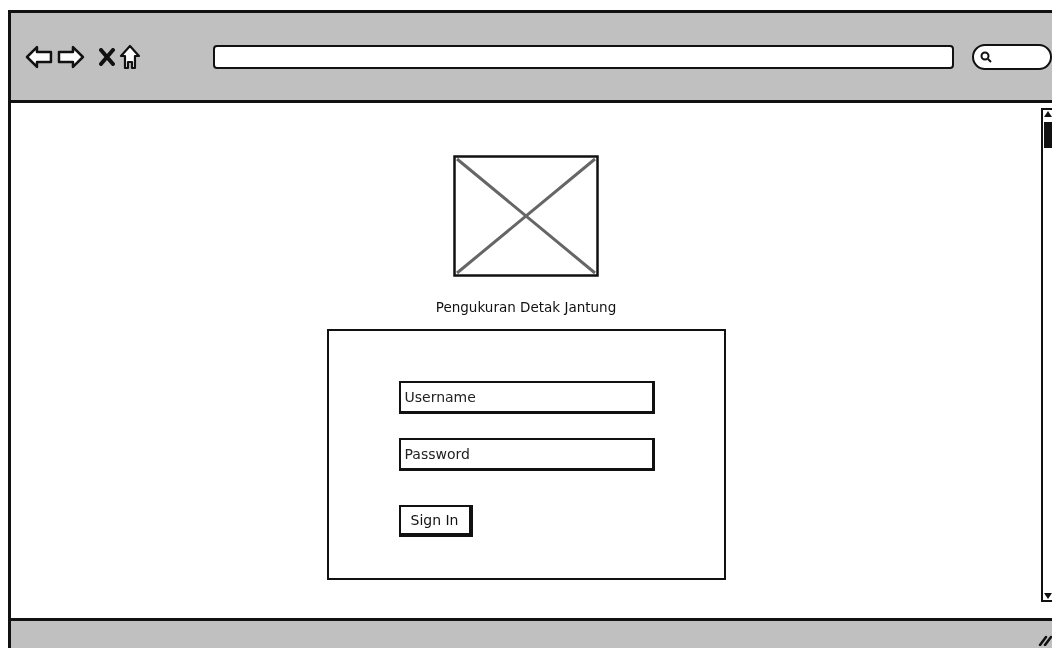  What do you see at coordinates (70, 56) in the screenshot?
I see `forward-arrow-icon` at bounding box center [70, 56].